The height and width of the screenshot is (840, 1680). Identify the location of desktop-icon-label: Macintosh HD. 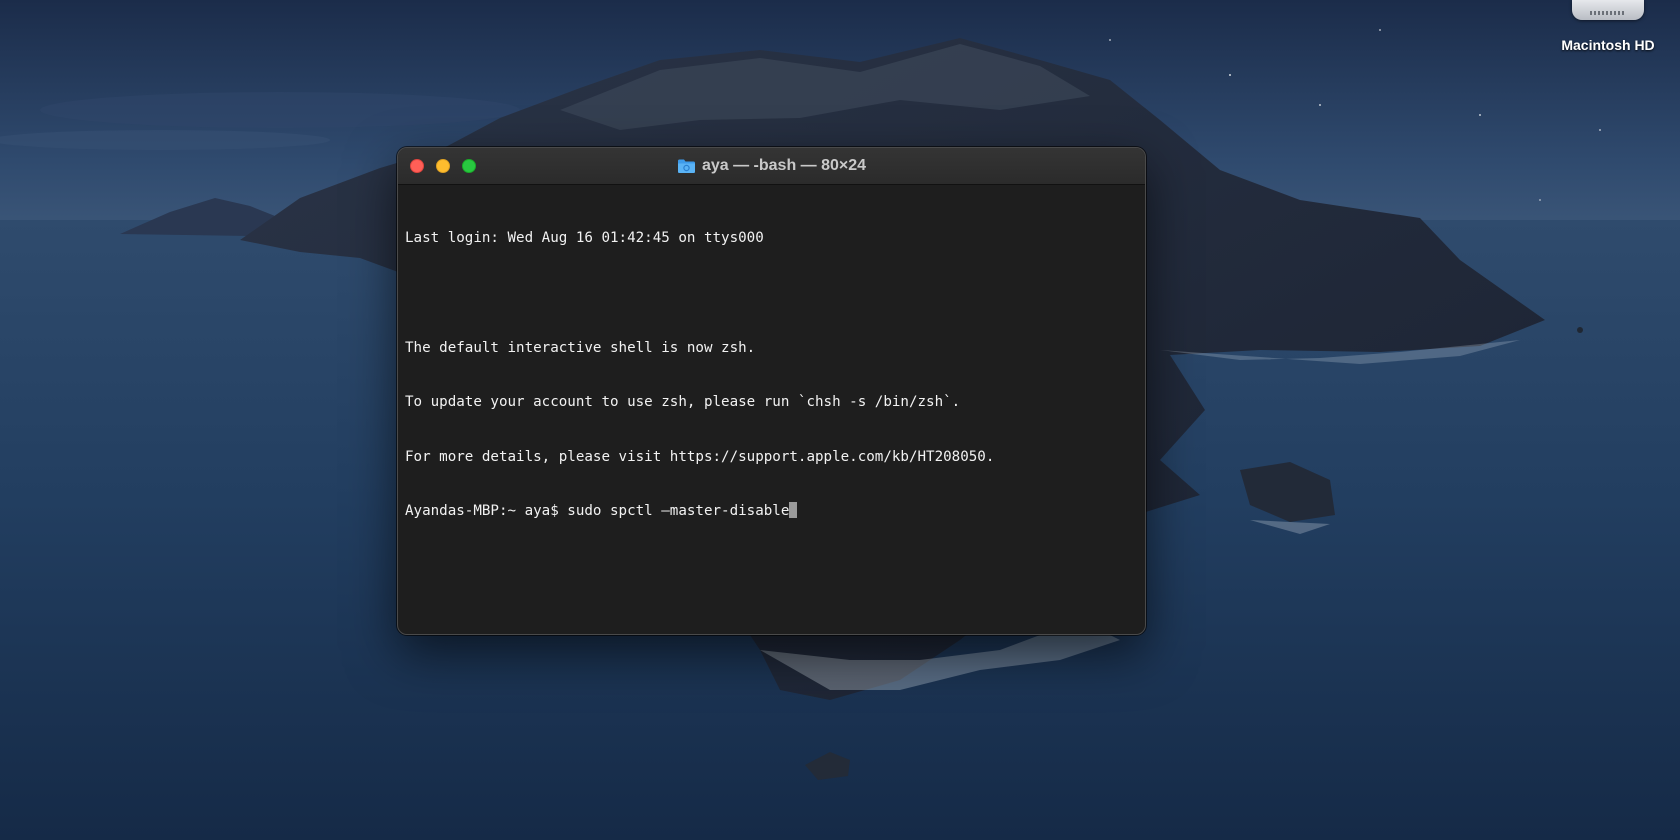
(1608, 45).